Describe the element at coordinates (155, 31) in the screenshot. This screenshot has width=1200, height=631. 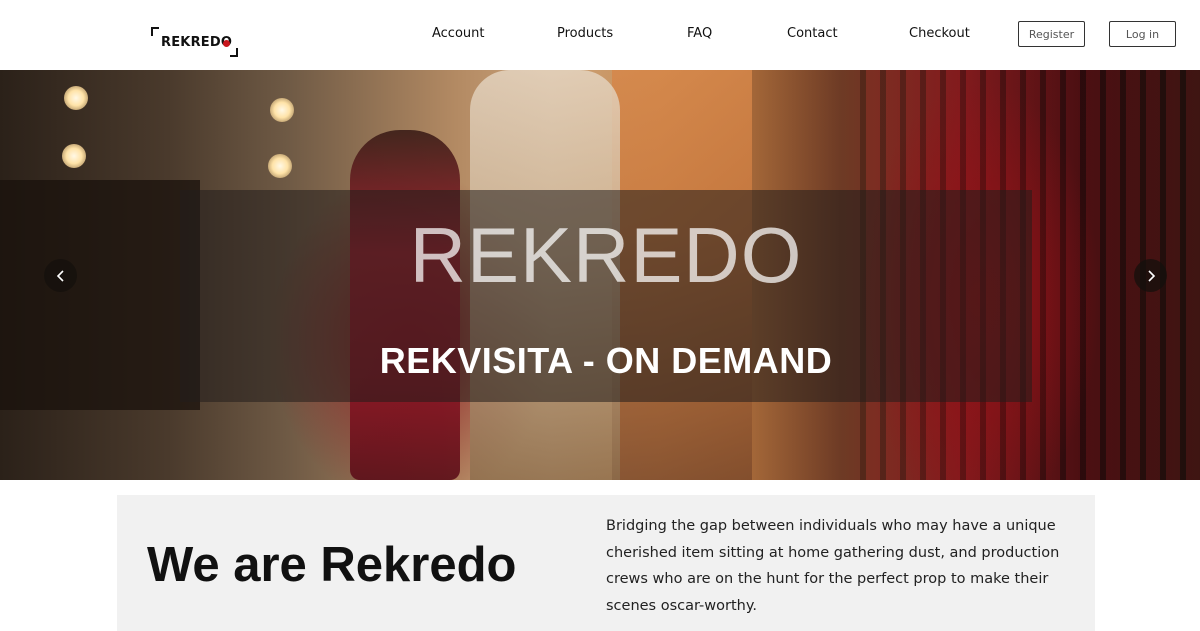
I see `logo-corner-top-left` at that location.